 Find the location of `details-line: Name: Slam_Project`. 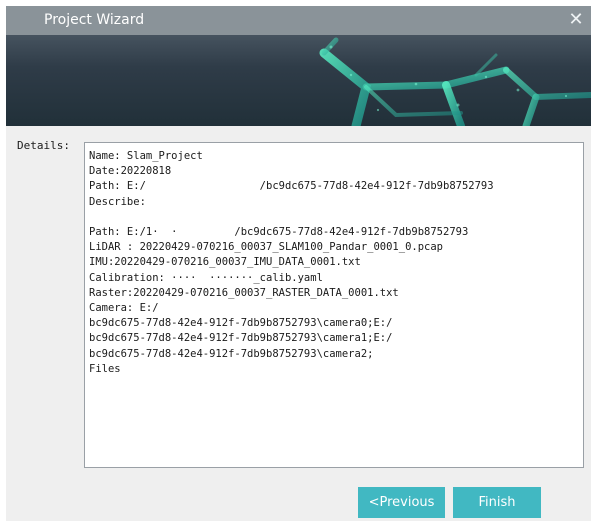

details-line: Name: Slam_Project is located at coordinates (146, 156).